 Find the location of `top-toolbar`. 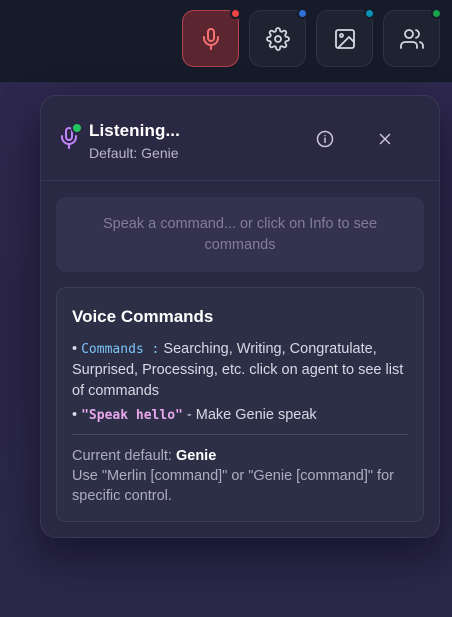

top-toolbar is located at coordinates (226, 41).